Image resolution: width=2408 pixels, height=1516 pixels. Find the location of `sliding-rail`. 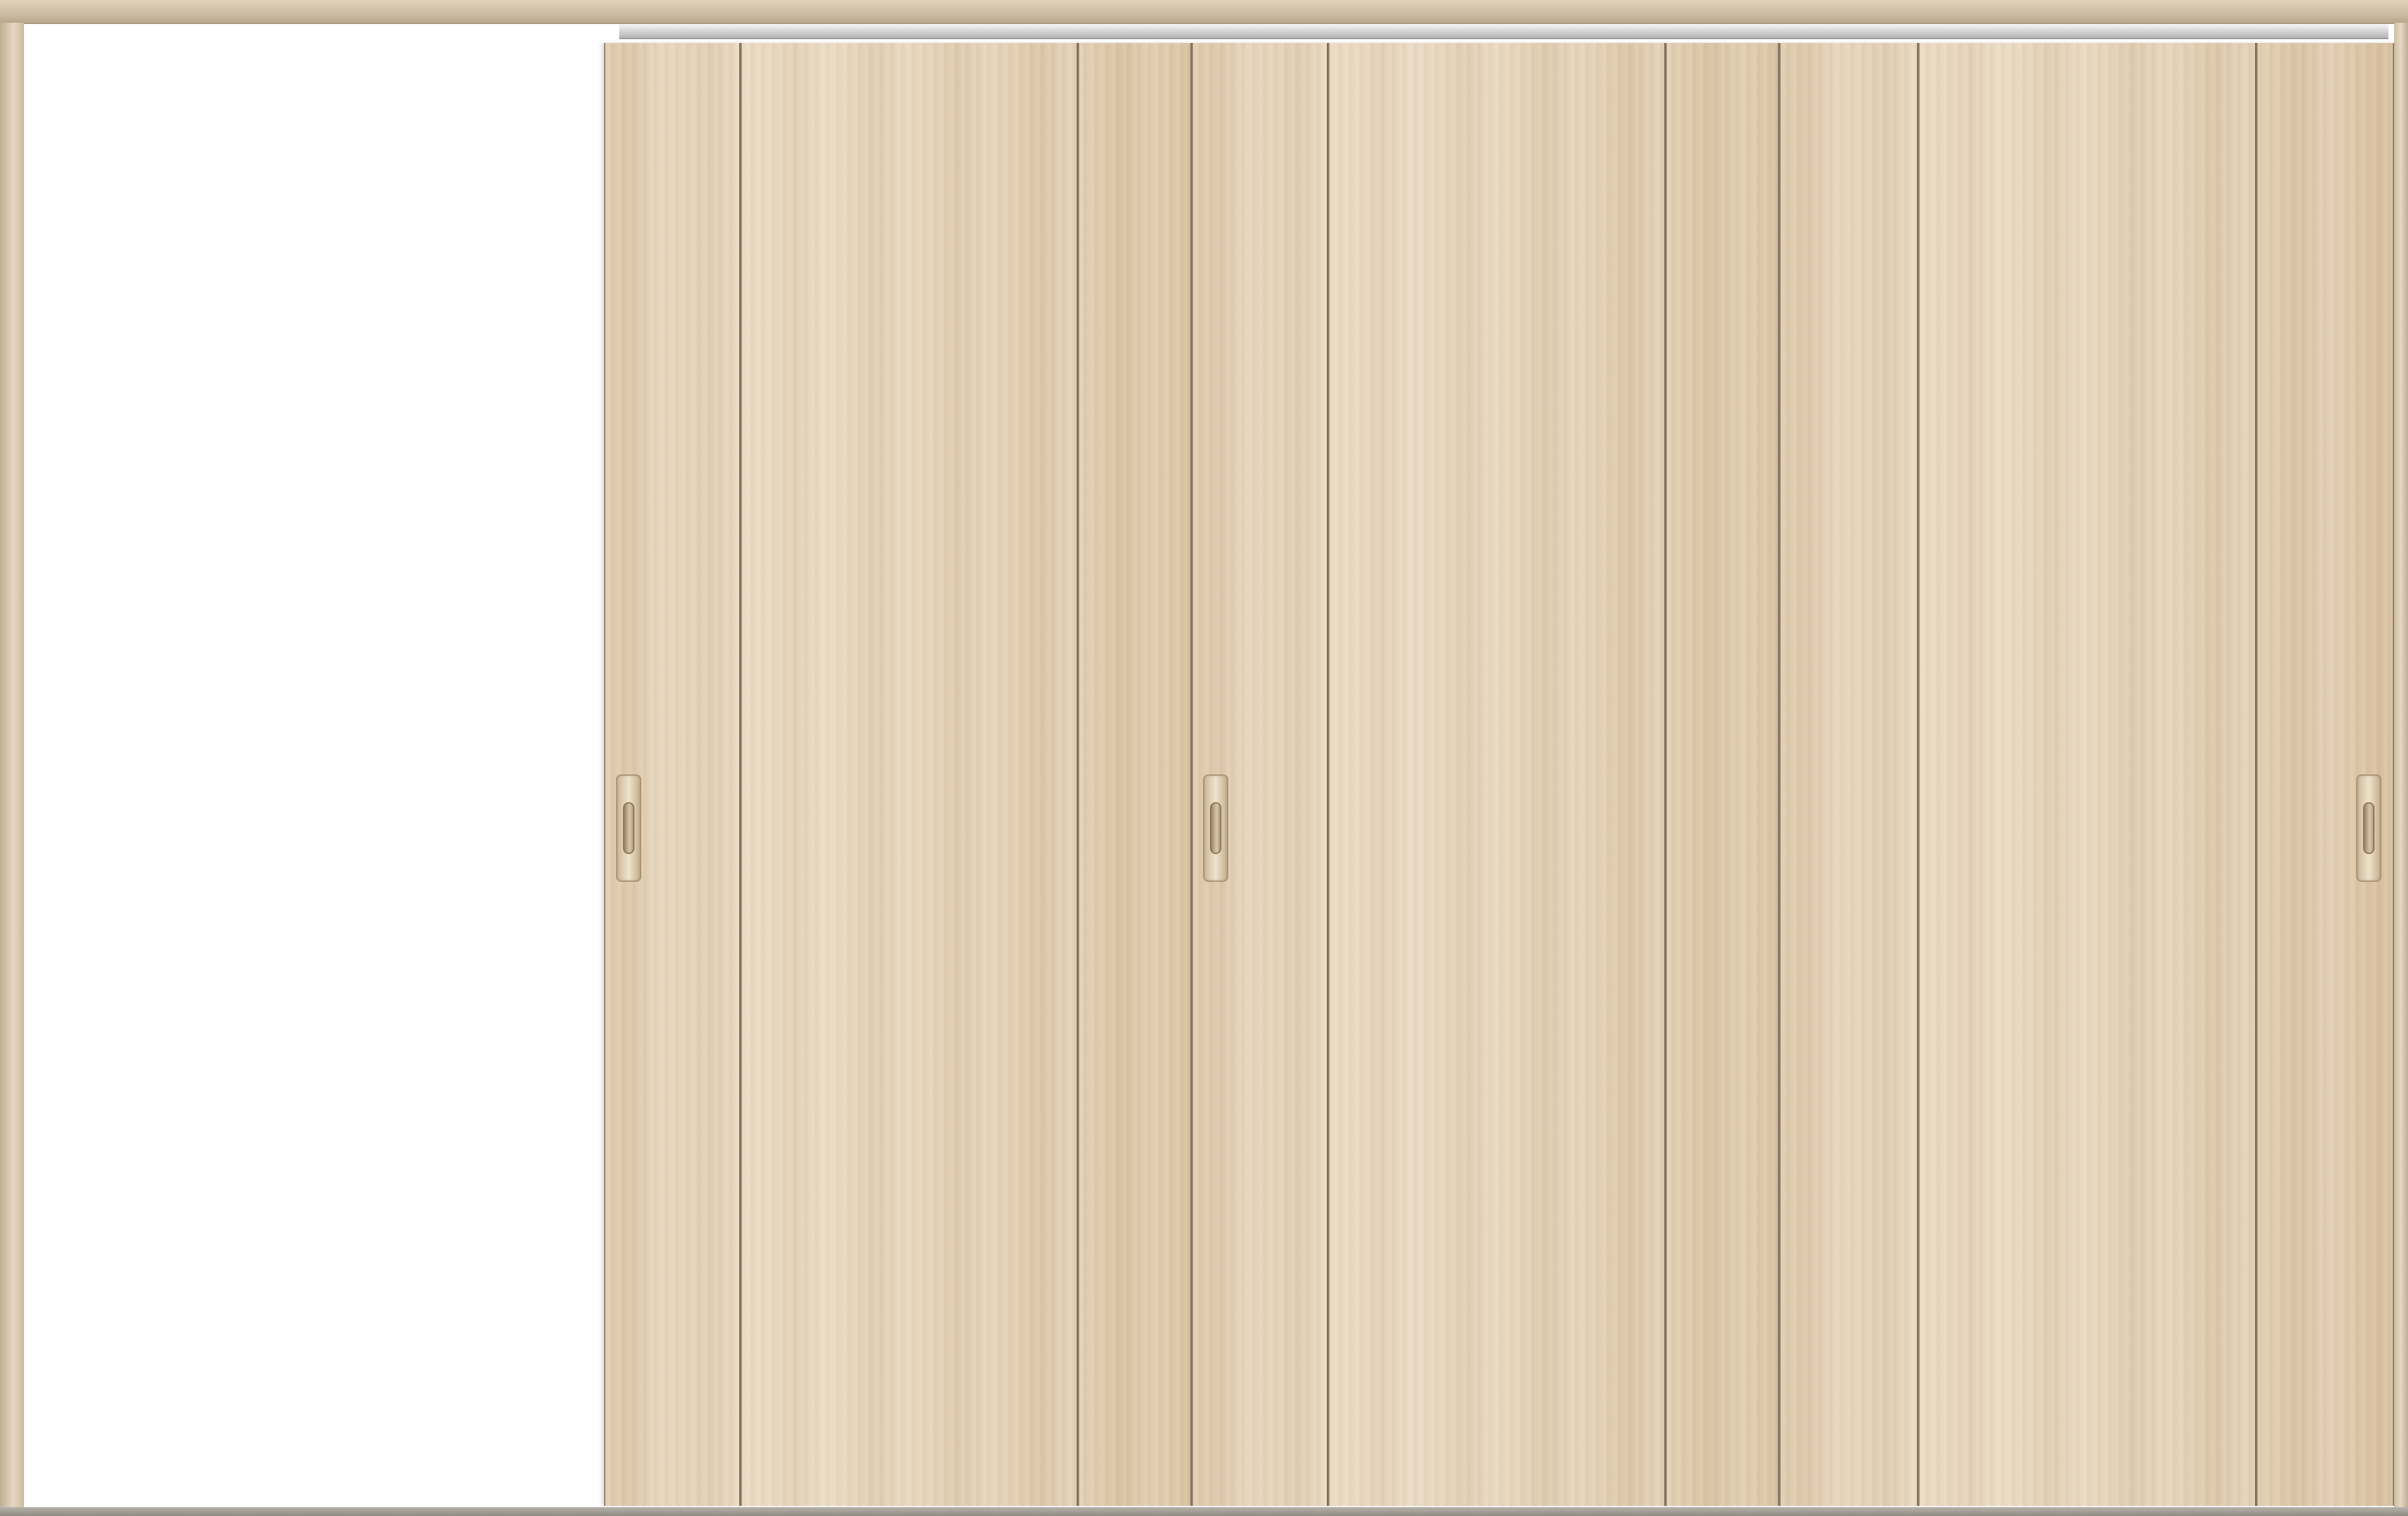

sliding-rail is located at coordinates (1503, 31).